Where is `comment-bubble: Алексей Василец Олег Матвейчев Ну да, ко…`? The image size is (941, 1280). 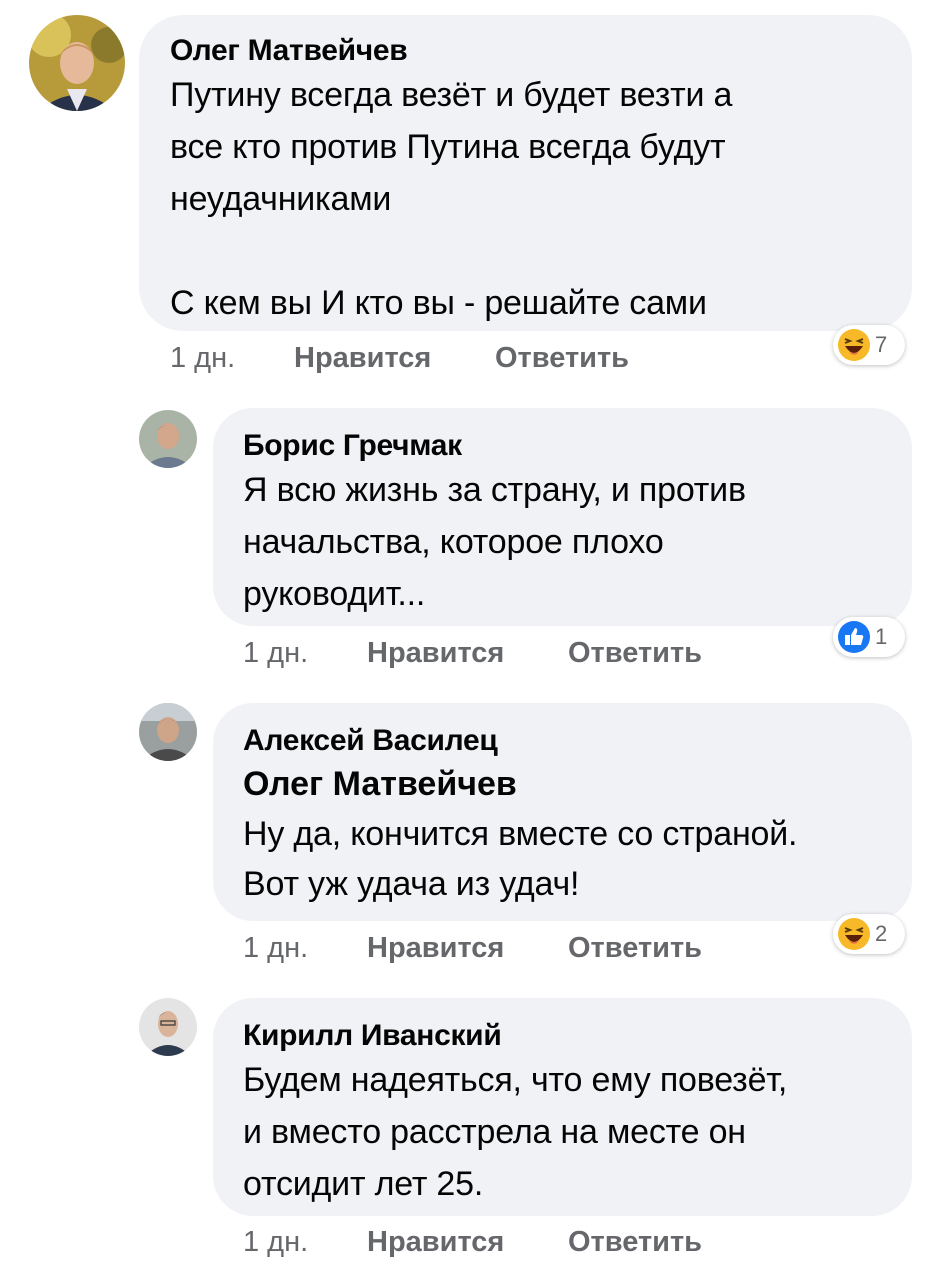 comment-bubble: Алексей Василец Олег Матвейчев Ну да, ко… is located at coordinates (562, 812).